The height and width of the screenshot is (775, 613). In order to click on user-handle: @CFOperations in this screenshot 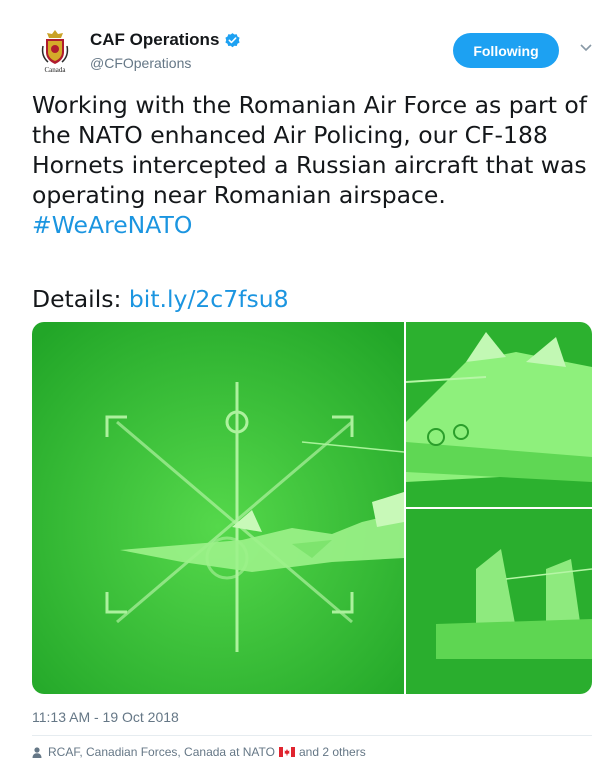, I will do `click(140, 63)`.